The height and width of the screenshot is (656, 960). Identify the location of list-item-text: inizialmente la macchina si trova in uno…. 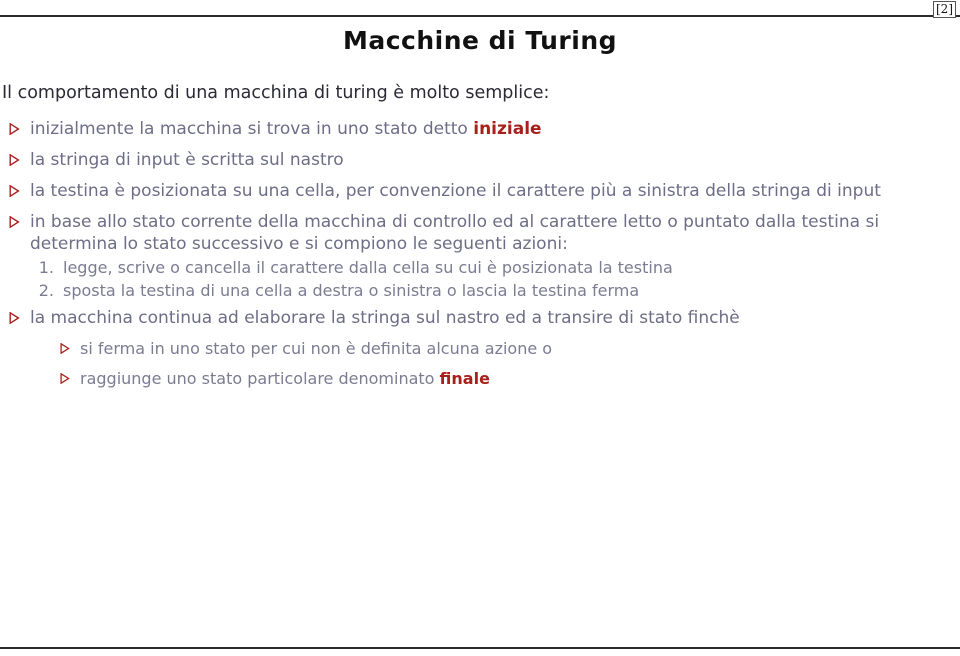
(252, 129).